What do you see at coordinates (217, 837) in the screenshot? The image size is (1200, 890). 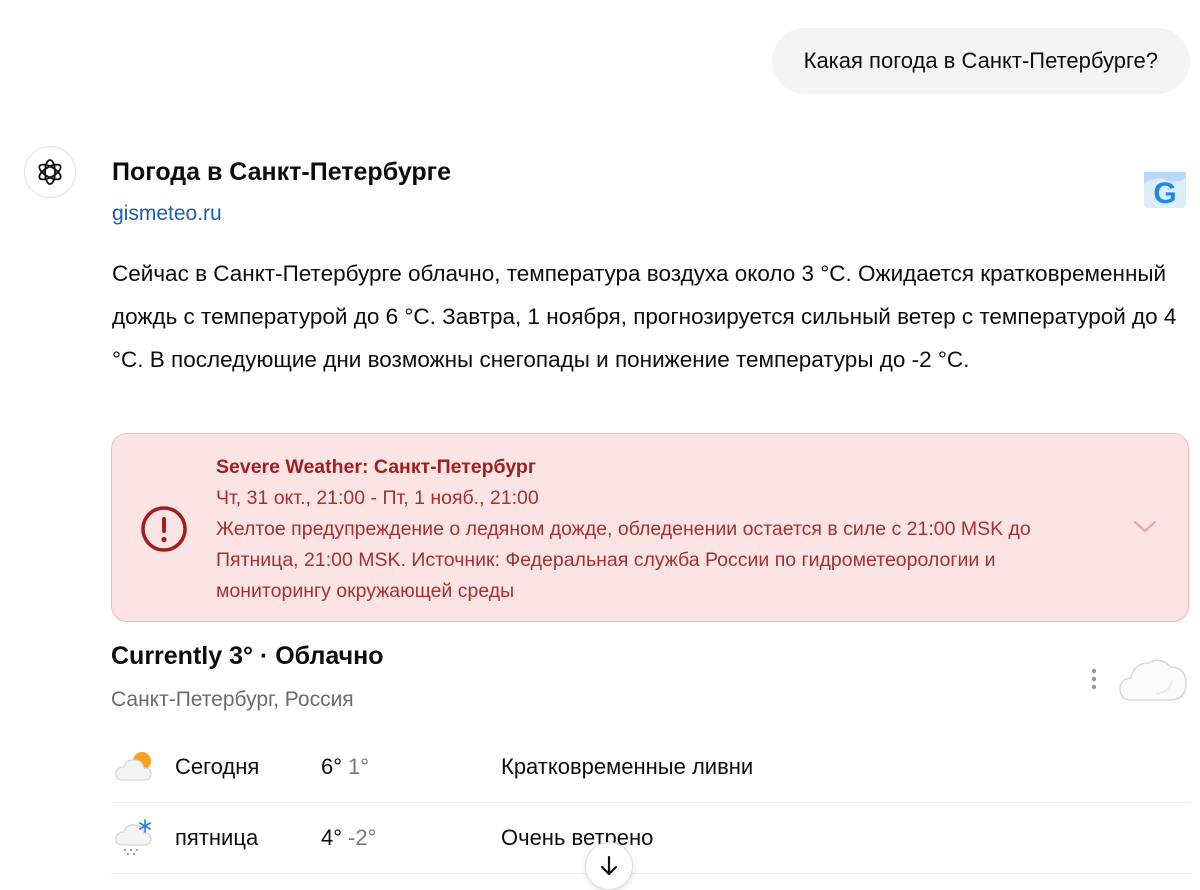 I see `forecast-day: пятница` at bounding box center [217, 837].